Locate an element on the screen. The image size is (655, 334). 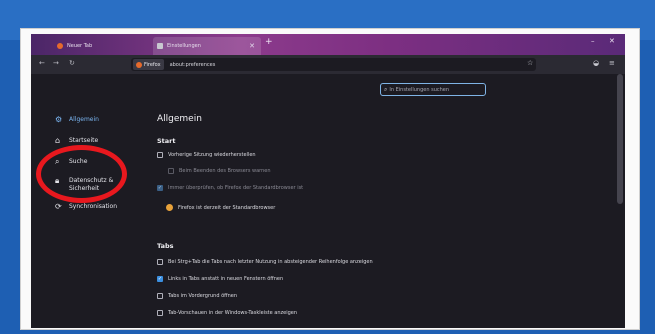
option-switch-to-new-tabs: Tabs im Vordergrund öffnen is located at coordinates (197, 296).